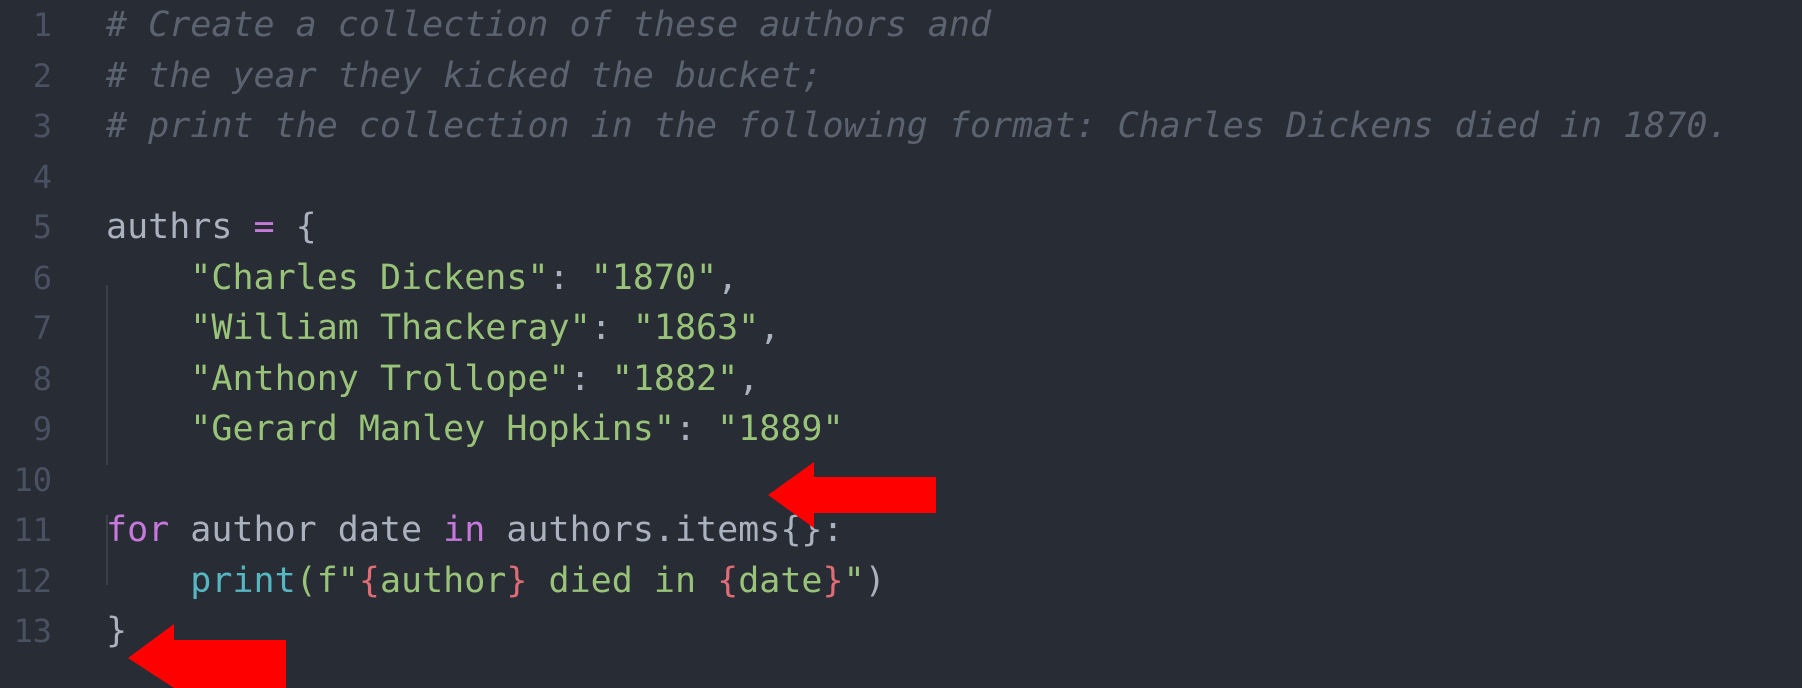 This screenshot has width=1802, height=688. What do you see at coordinates (901, 581) in the screenshot?
I see `code-line: 12 print(f"{author} died in {date}")` at bounding box center [901, 581].